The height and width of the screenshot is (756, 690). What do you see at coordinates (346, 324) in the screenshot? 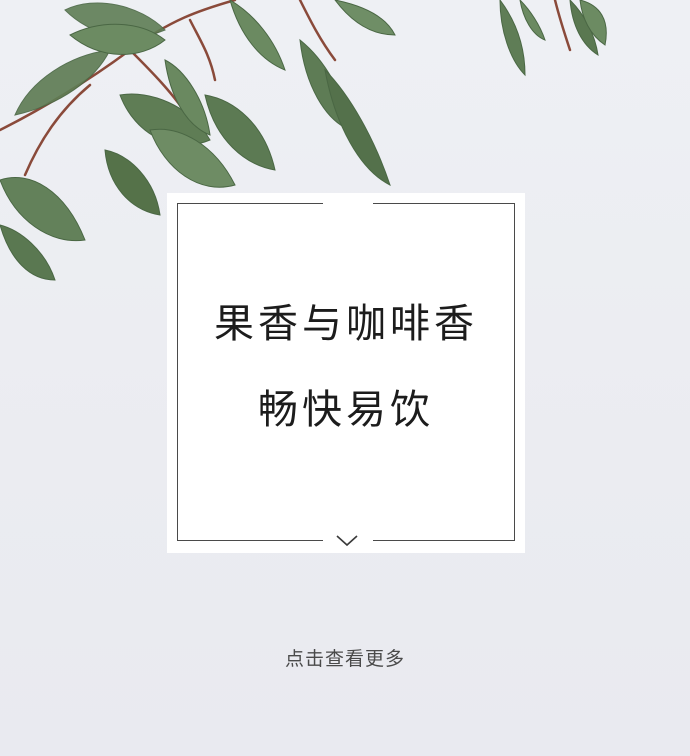
I see `headline-line-1: 果香与咖啡香` at bounding box center [346, 324].